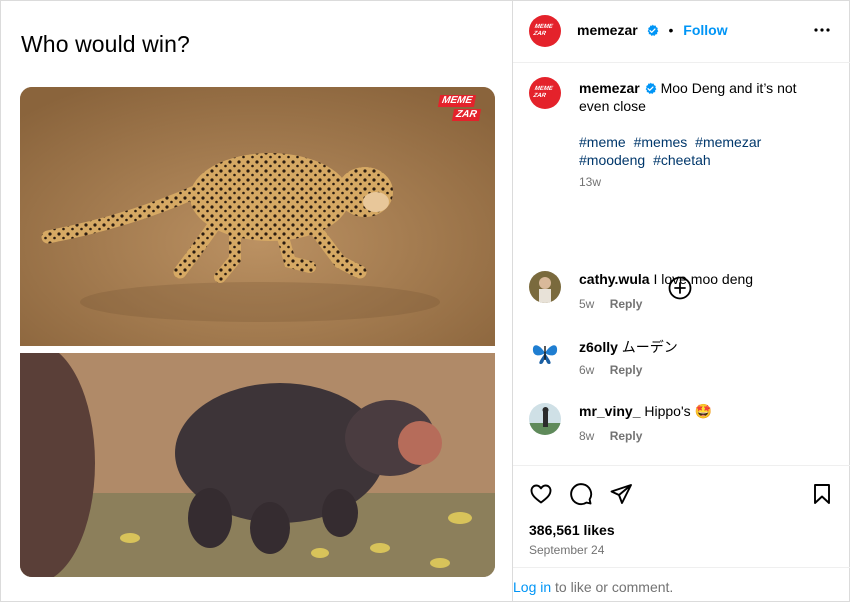 This screenshot has height=602, width=850. What do you see at coordinates (649, 347) in the screenshot?
I see `comment-body: ムーデン` at bounding box center [649, 347].